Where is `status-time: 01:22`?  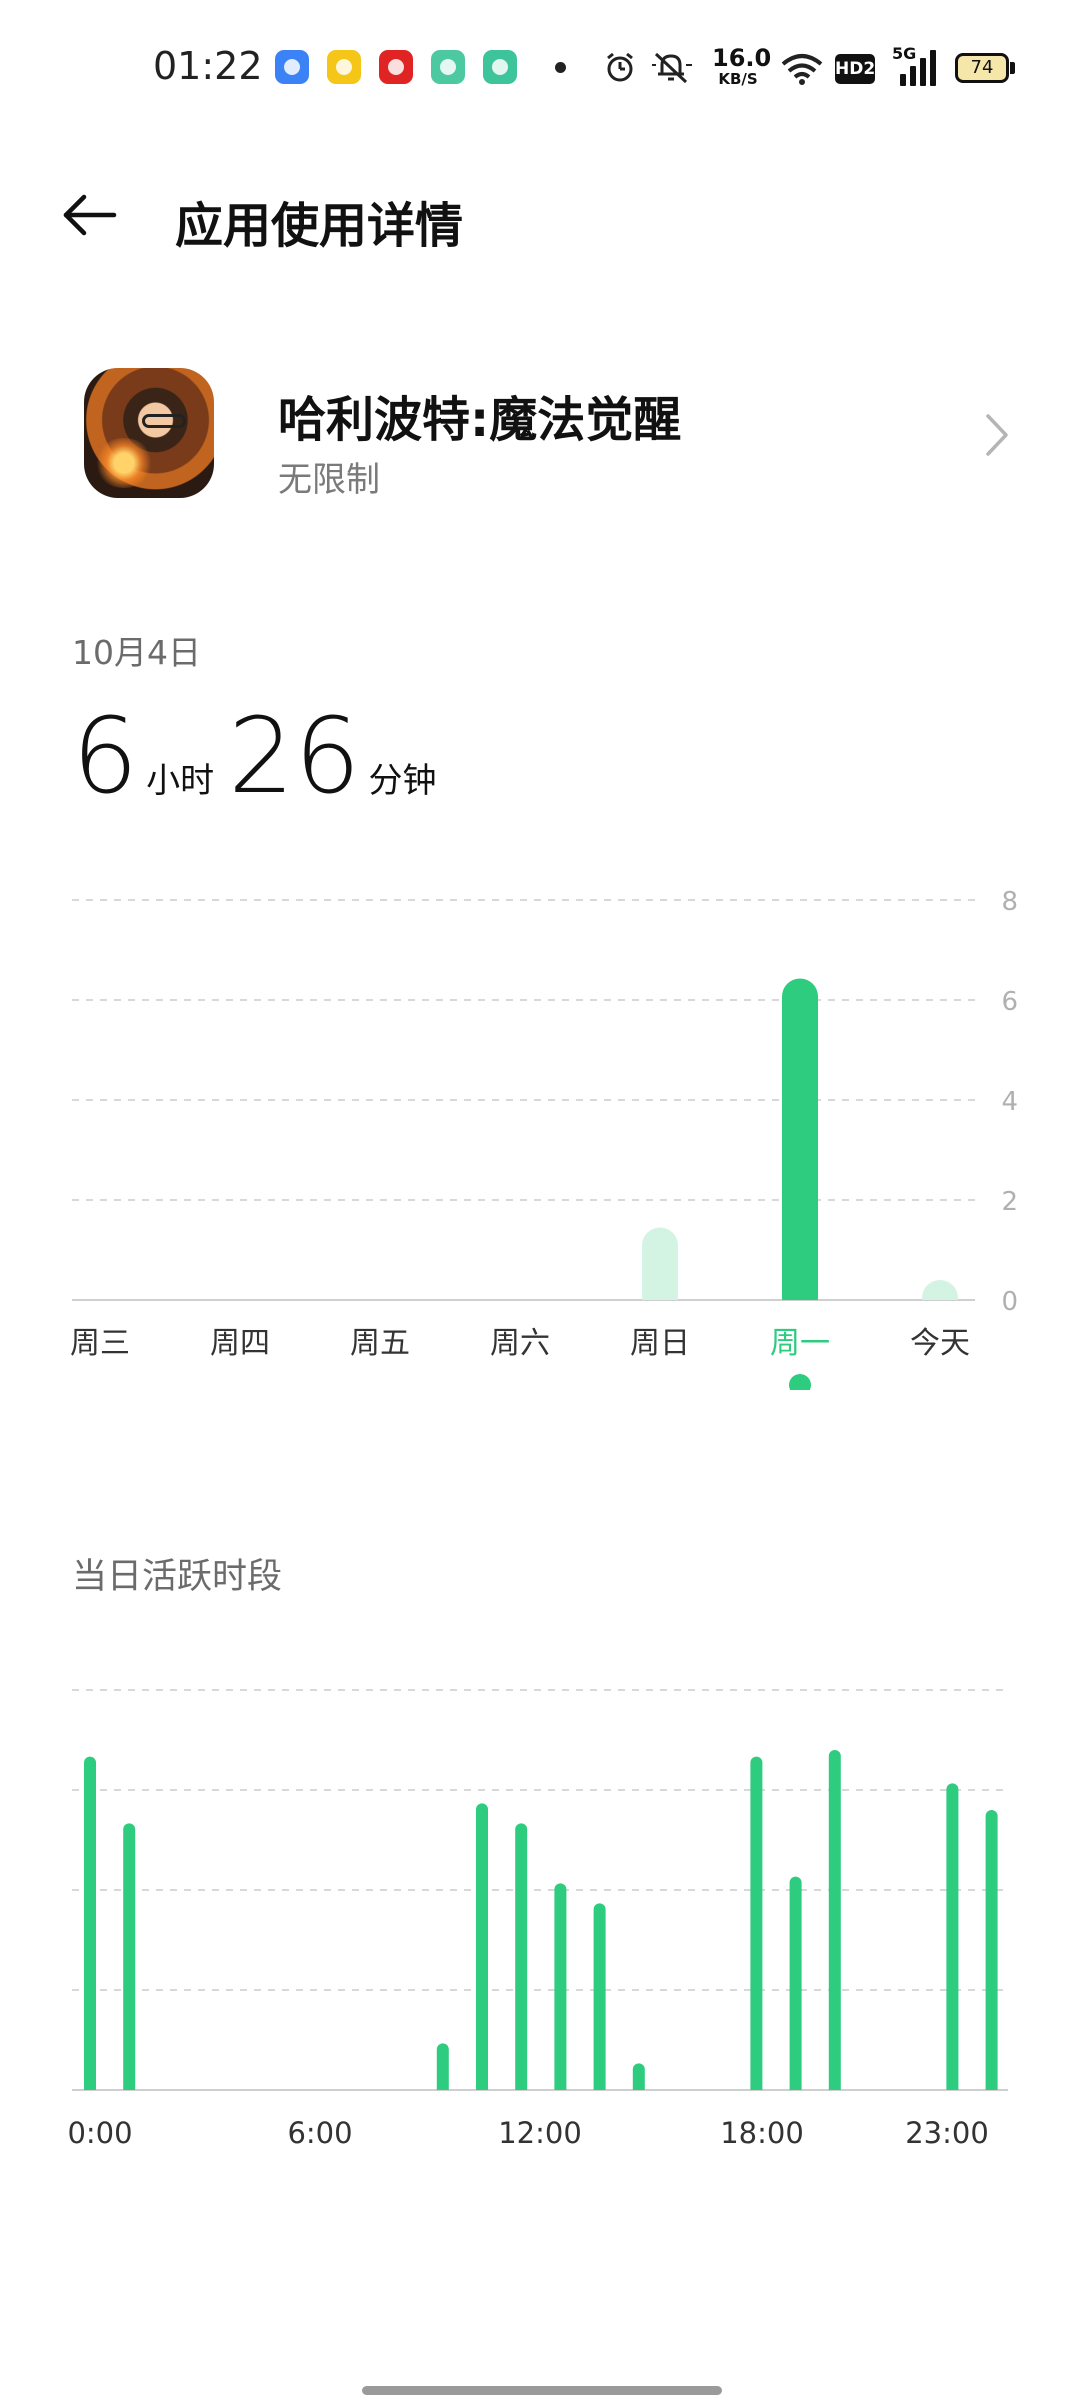 status-time: 01:22 is located at coordinates (208, 66).